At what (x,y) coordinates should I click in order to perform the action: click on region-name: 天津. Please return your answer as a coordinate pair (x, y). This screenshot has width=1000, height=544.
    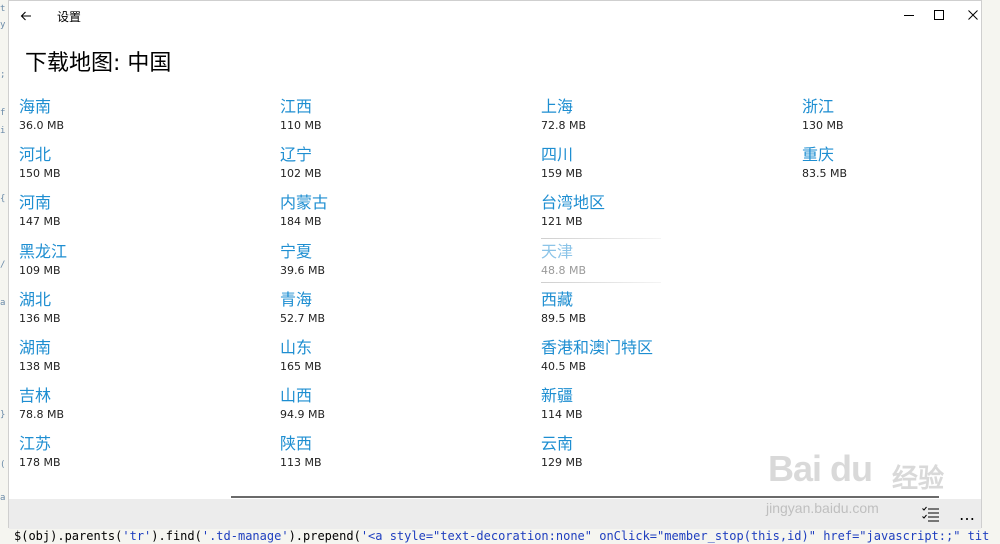
    Looking at the image, I should click on (557, 251).